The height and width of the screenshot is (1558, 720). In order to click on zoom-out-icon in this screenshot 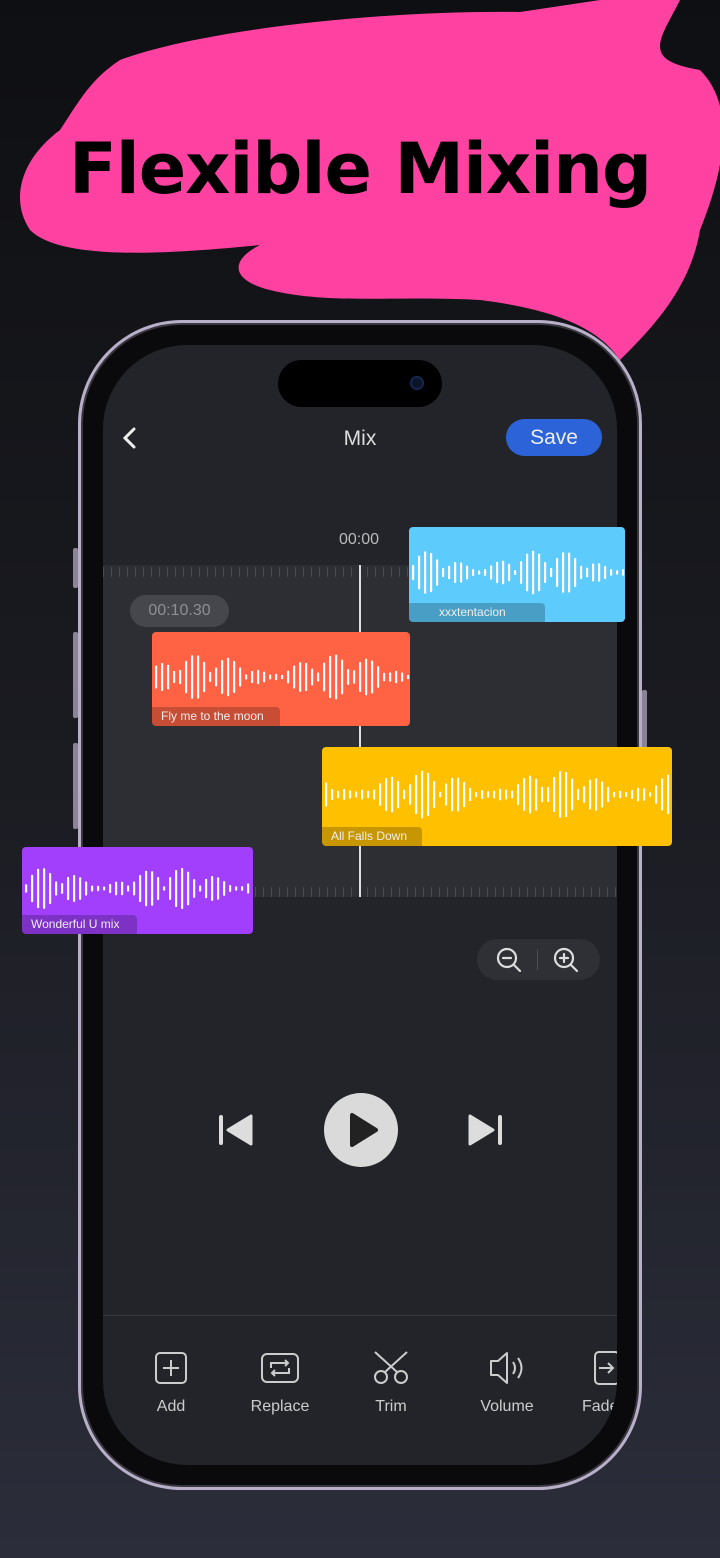, I will do `click(509, 960)`.